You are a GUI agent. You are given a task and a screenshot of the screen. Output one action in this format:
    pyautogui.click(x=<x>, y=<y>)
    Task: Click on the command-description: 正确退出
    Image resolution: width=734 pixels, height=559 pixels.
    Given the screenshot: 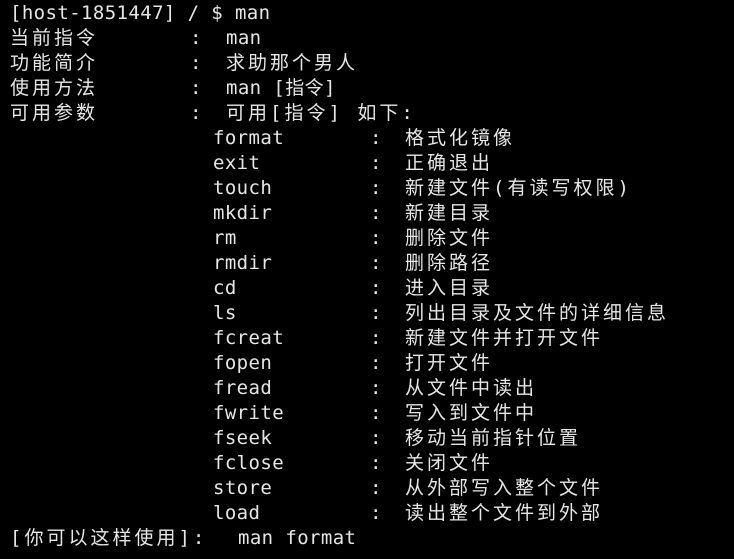 What is the action you would take?
    pyautogui.click(x=449, y=163)
    